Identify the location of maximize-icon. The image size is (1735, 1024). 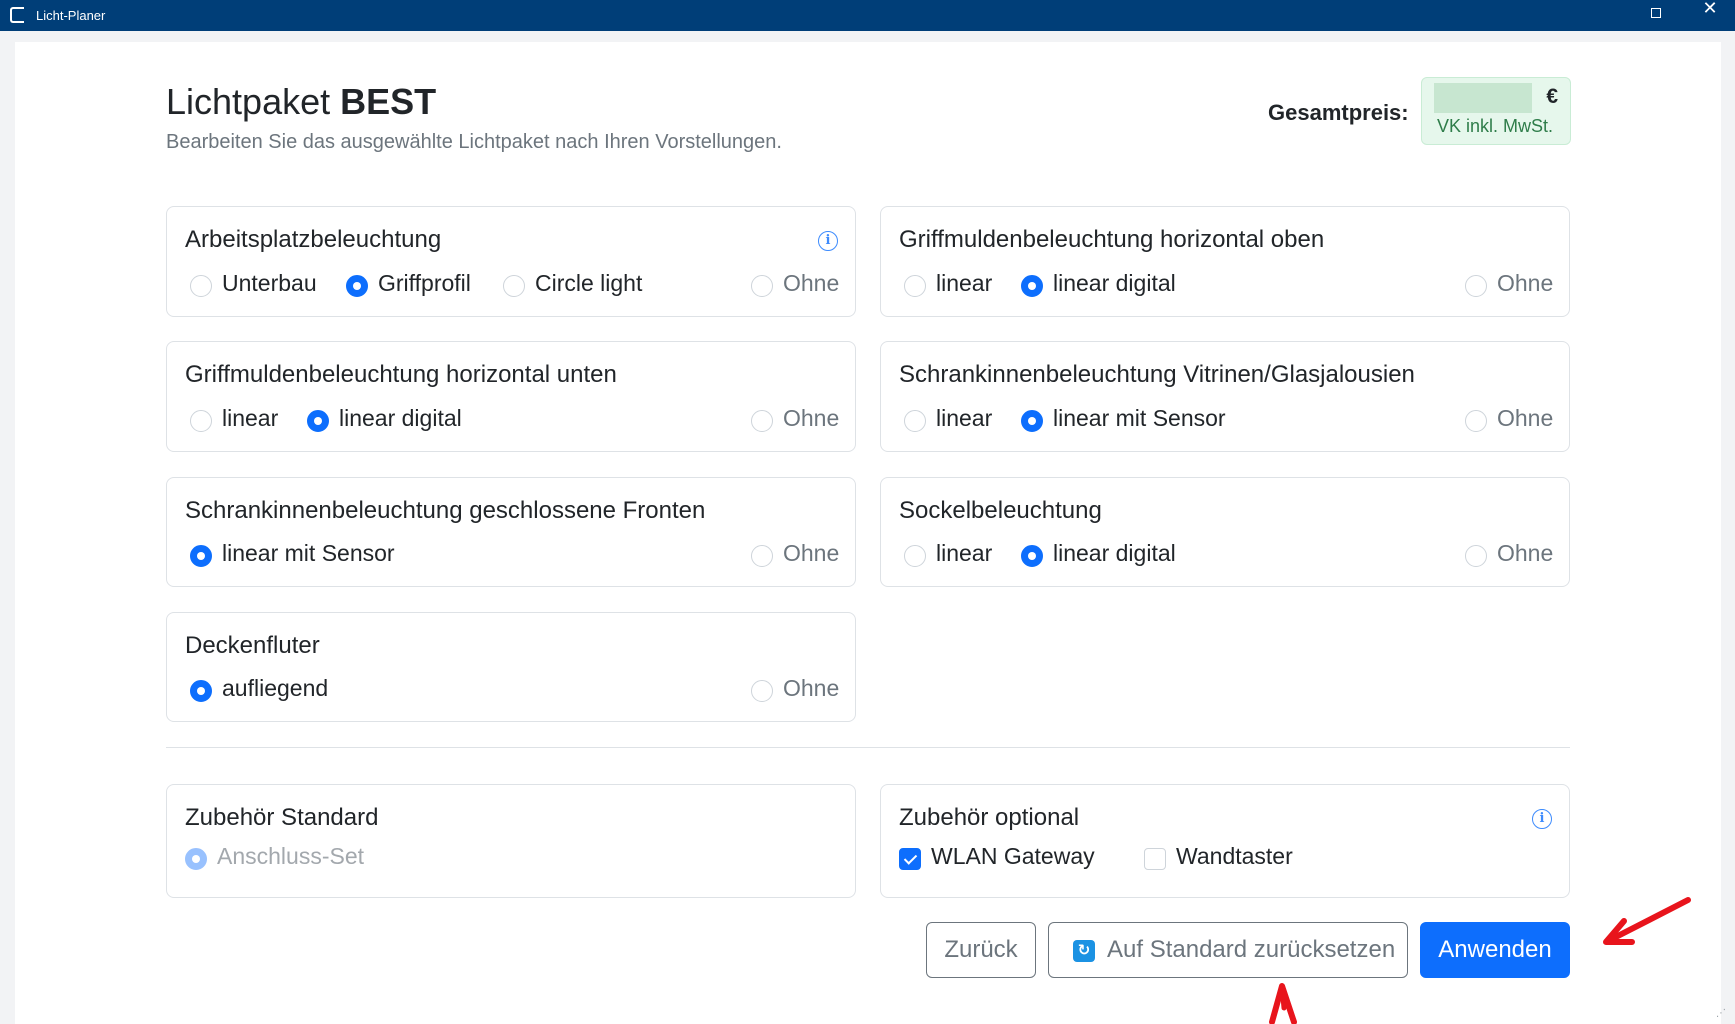
(1656, 13).